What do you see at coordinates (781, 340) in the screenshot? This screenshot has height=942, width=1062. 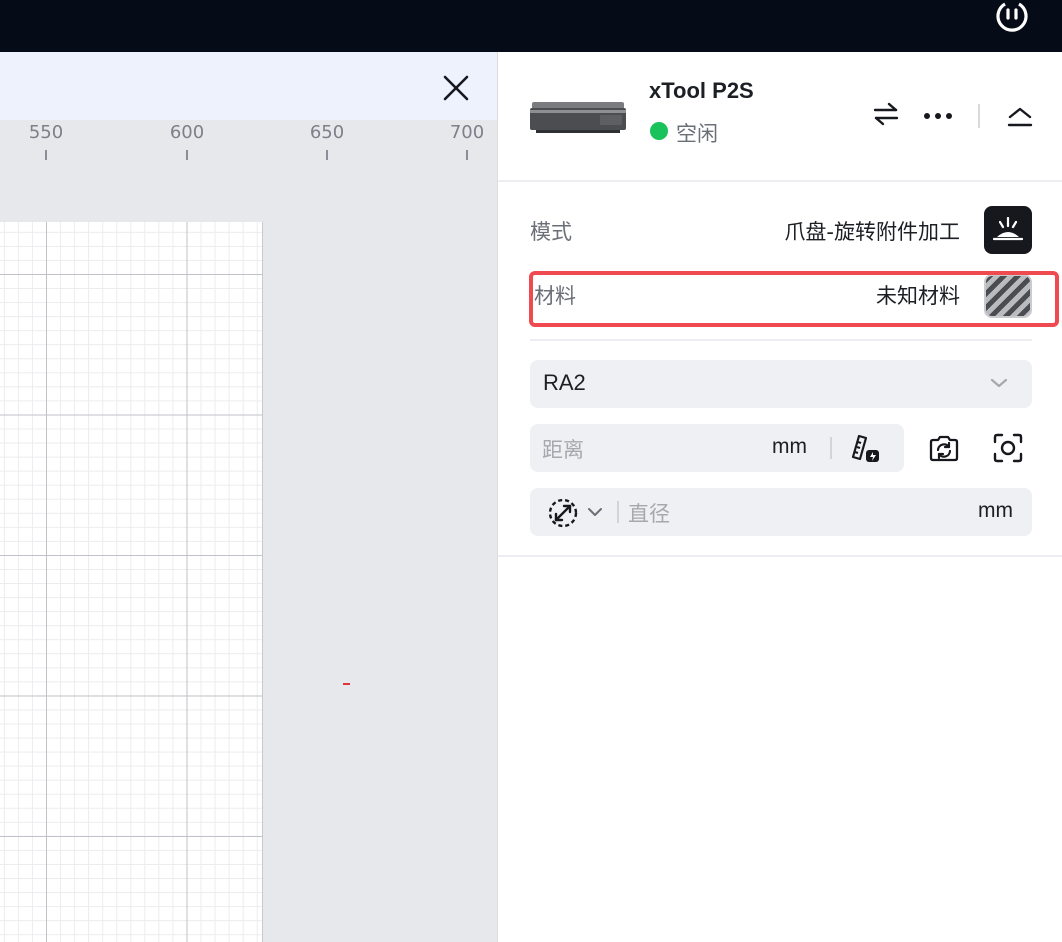 I see `settings-divider` at bounding box center [781, 340].